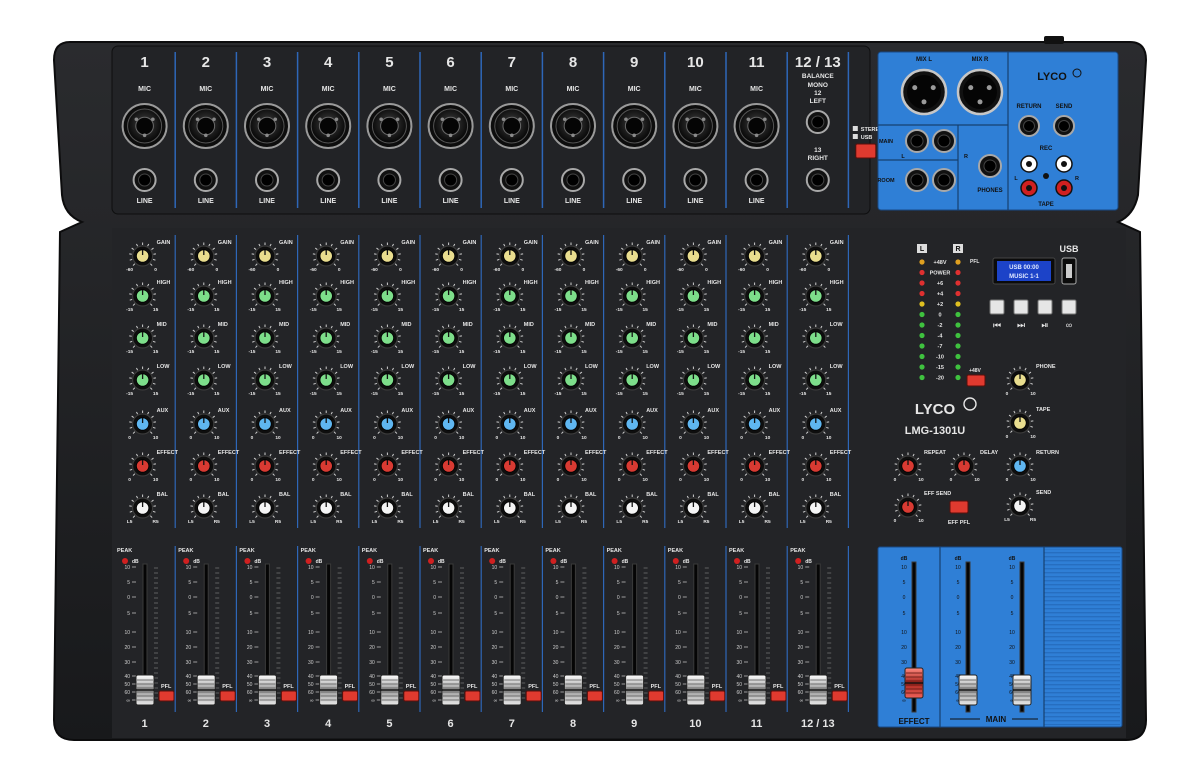  I want to click on knob-min-label: -60, so click(741, 270).